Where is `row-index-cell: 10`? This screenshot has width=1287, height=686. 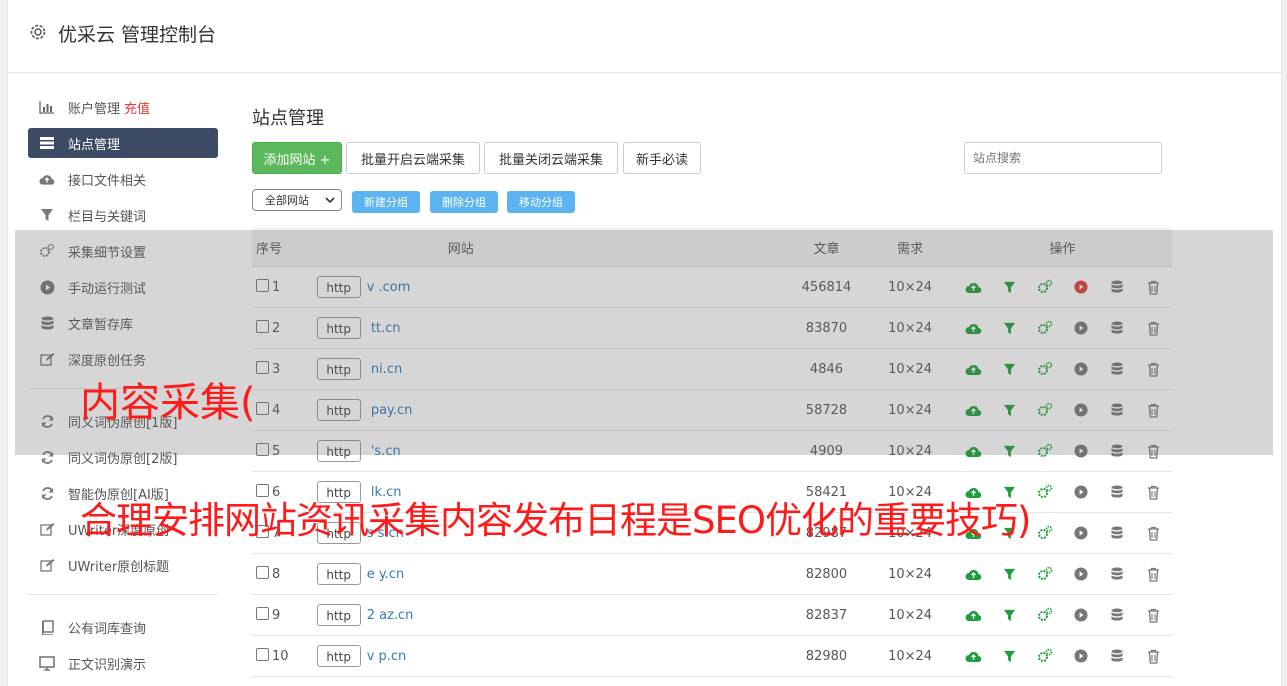 row-index-cell: 10 is located at coordinates (283, 656).